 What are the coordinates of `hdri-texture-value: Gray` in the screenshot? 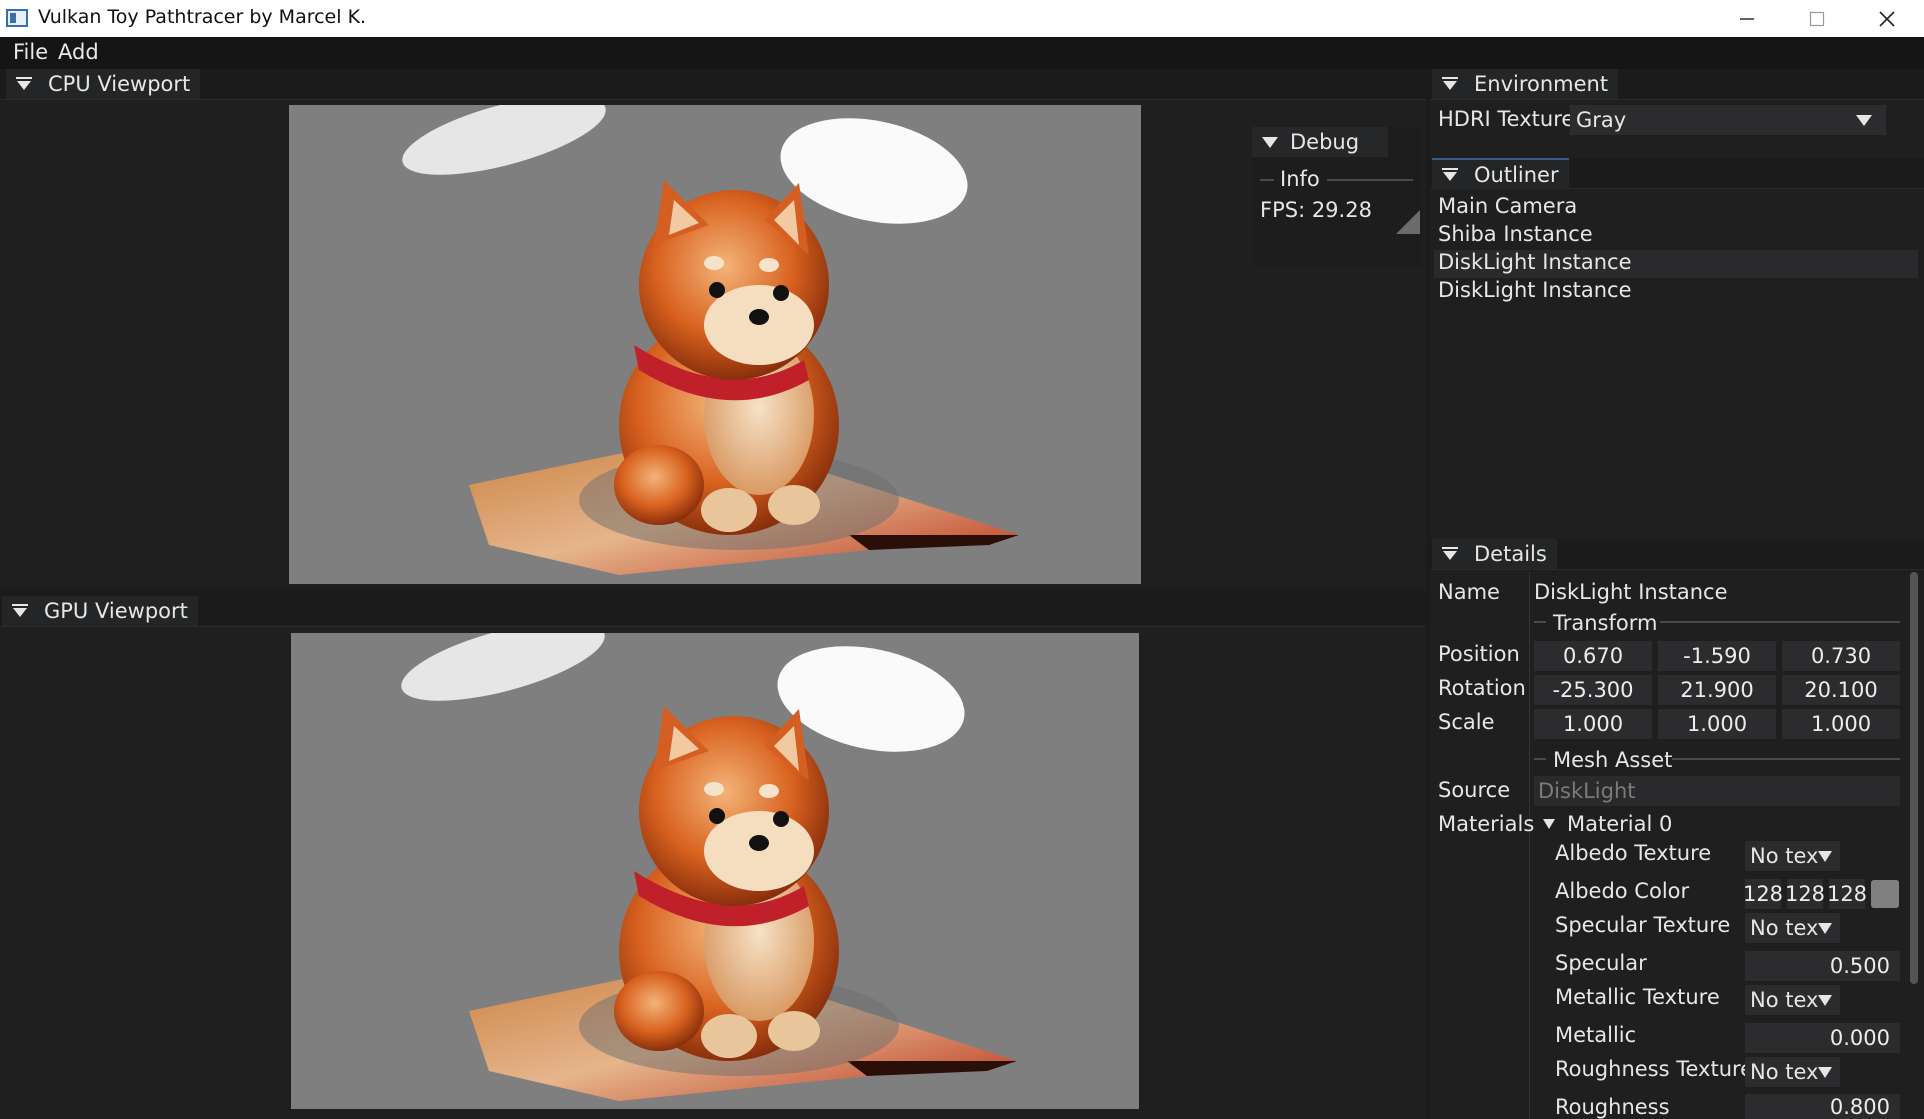 It's located at (1601, 120).